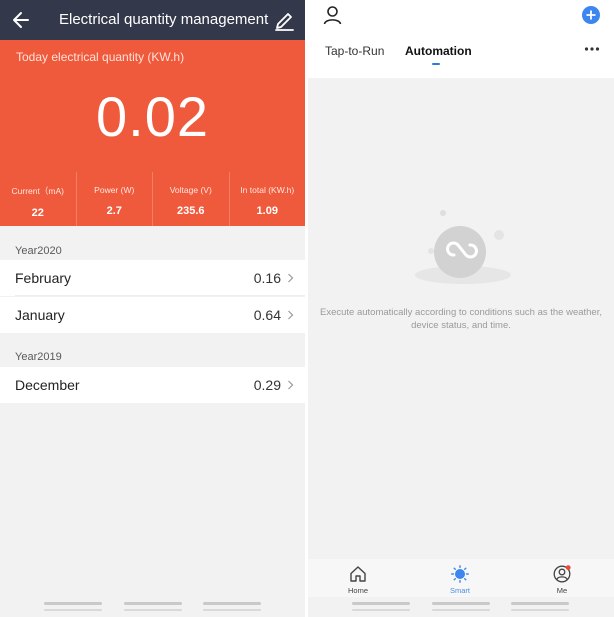 This screenshot has height=617, width=614. What do you see at coordinates (562, 590) in the screenshot?
I see `tab-label: Me` at bounding box center [562, 590].